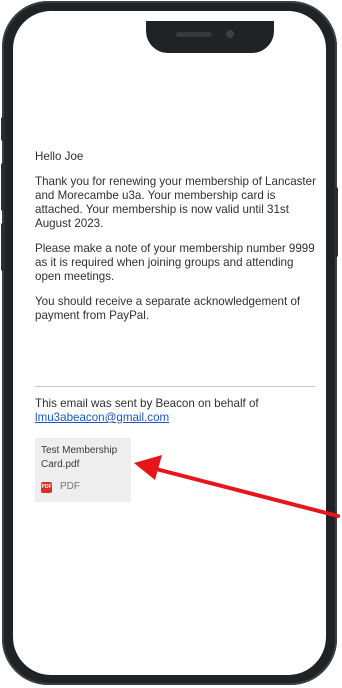 The width and height of the screenshot is (342, 688). Describe the element at coordinates (148, 467) in the screenshot. I see `arrow-head` at that location.